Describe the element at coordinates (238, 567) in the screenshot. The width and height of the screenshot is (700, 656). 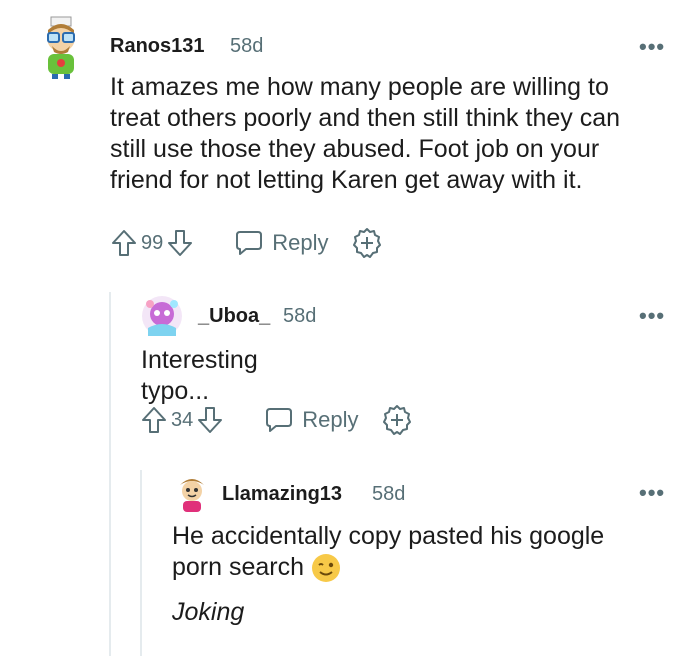
I see `comment-line: porn search` at that location.